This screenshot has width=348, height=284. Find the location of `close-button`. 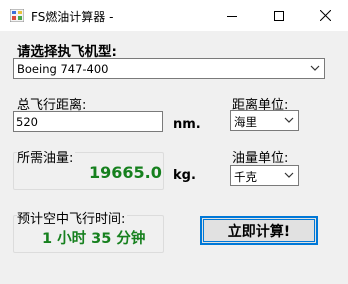

close-button is located at coordinates (325, 15).